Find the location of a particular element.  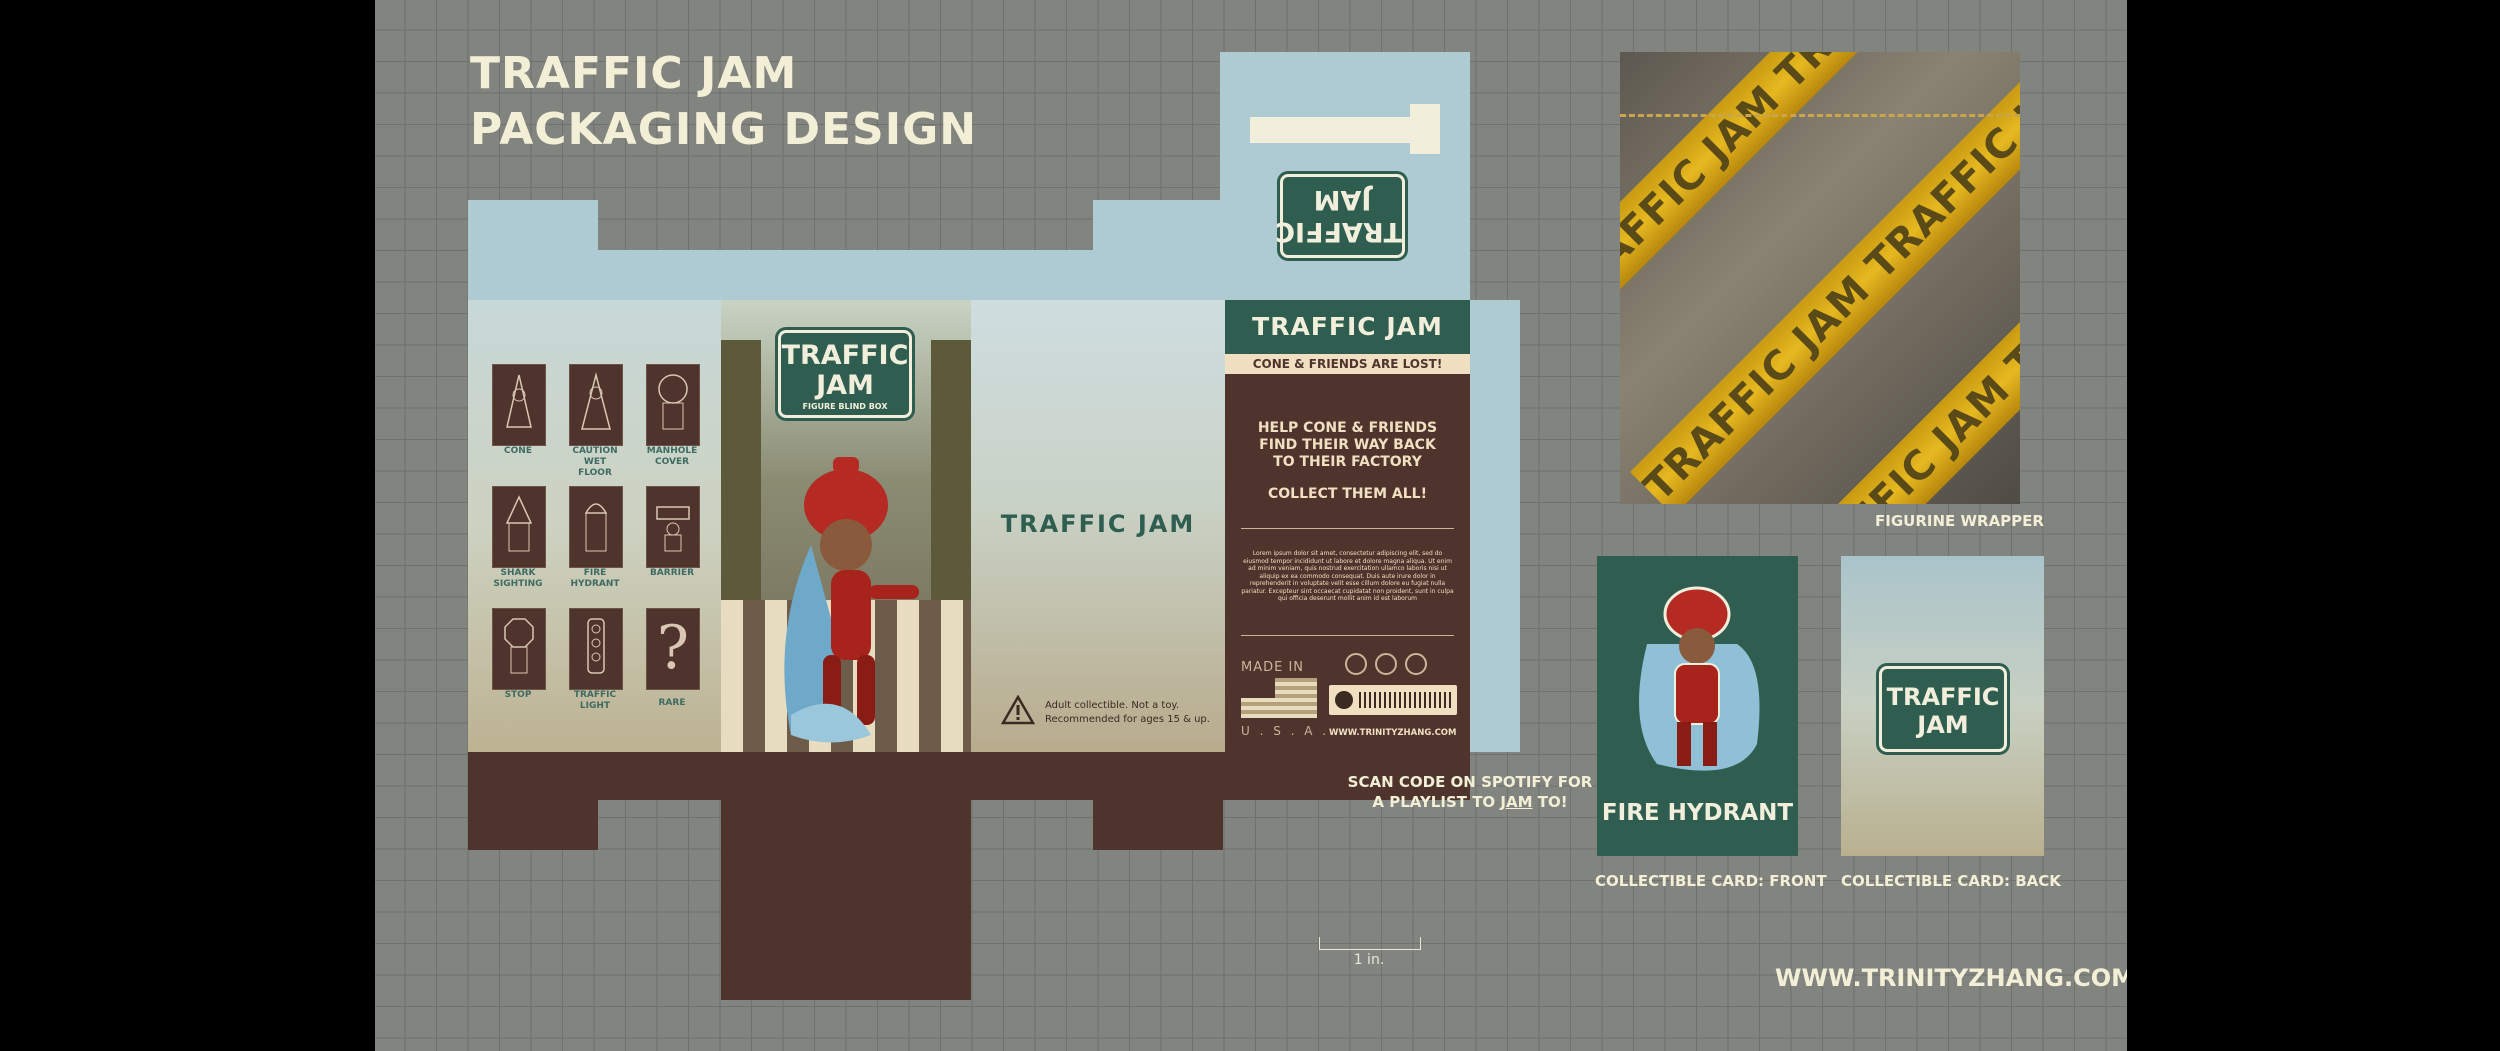

warning-line1: Adult collectible. Not a toy. is located at coordinates (1112, 705).